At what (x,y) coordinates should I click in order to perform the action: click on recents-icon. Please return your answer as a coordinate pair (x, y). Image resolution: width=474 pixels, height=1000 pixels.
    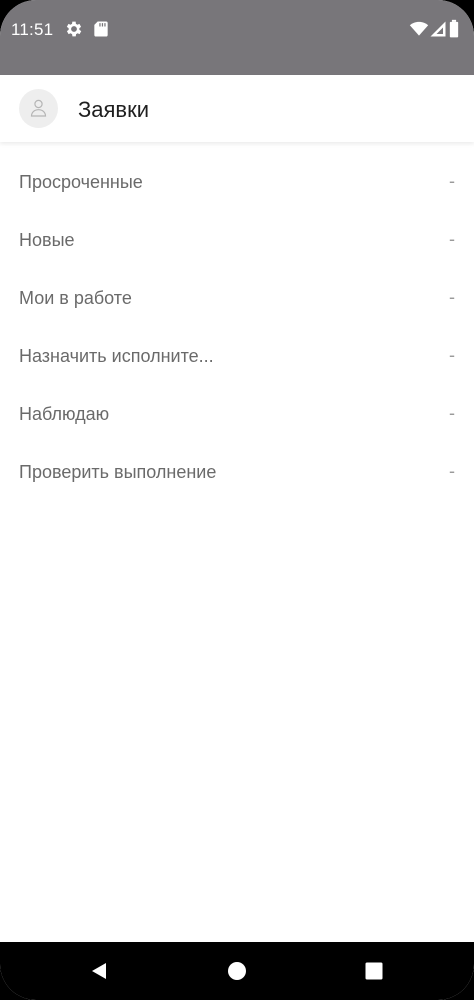
    Looking at the image, I should click on (374, 971).